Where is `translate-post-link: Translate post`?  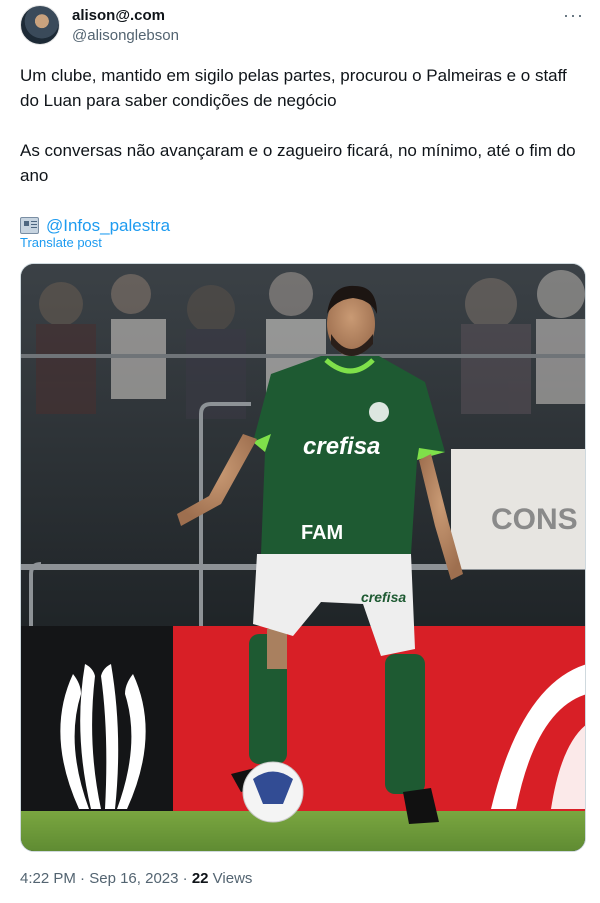 translate-post-link: Translate post is located at coordinates (61, 242).